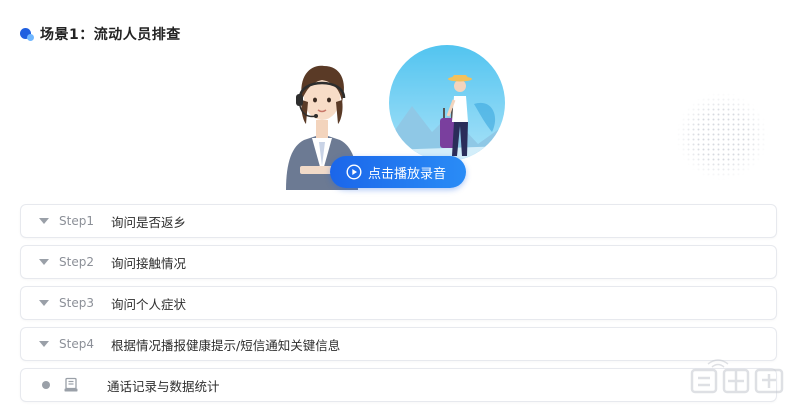  What do you see at coordinates (407, 174) in the screenshot?
I see `play-button-label: 点击播放录音` at bounding box center [407, 174].